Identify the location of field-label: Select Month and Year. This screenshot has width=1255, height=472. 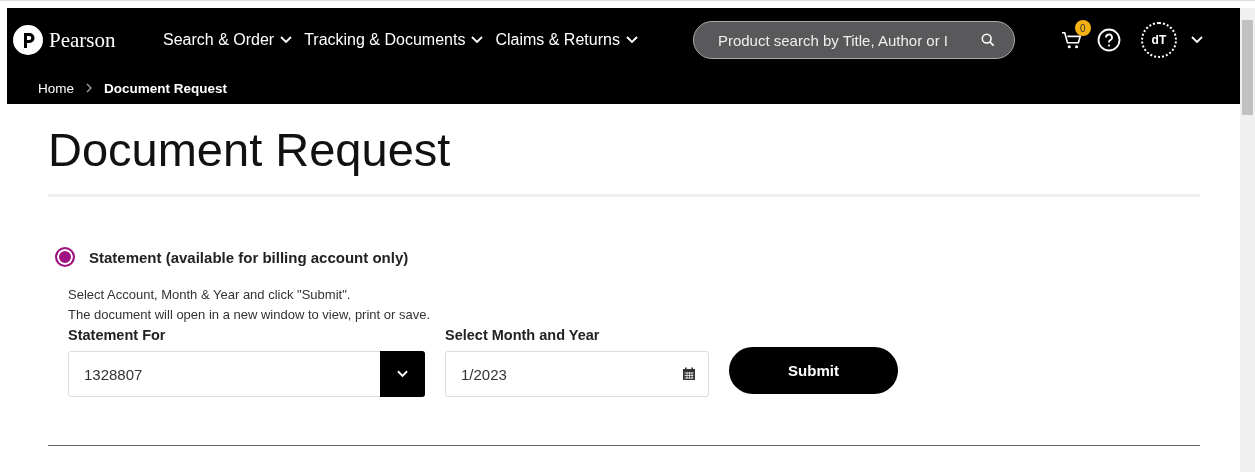
(523, 335).